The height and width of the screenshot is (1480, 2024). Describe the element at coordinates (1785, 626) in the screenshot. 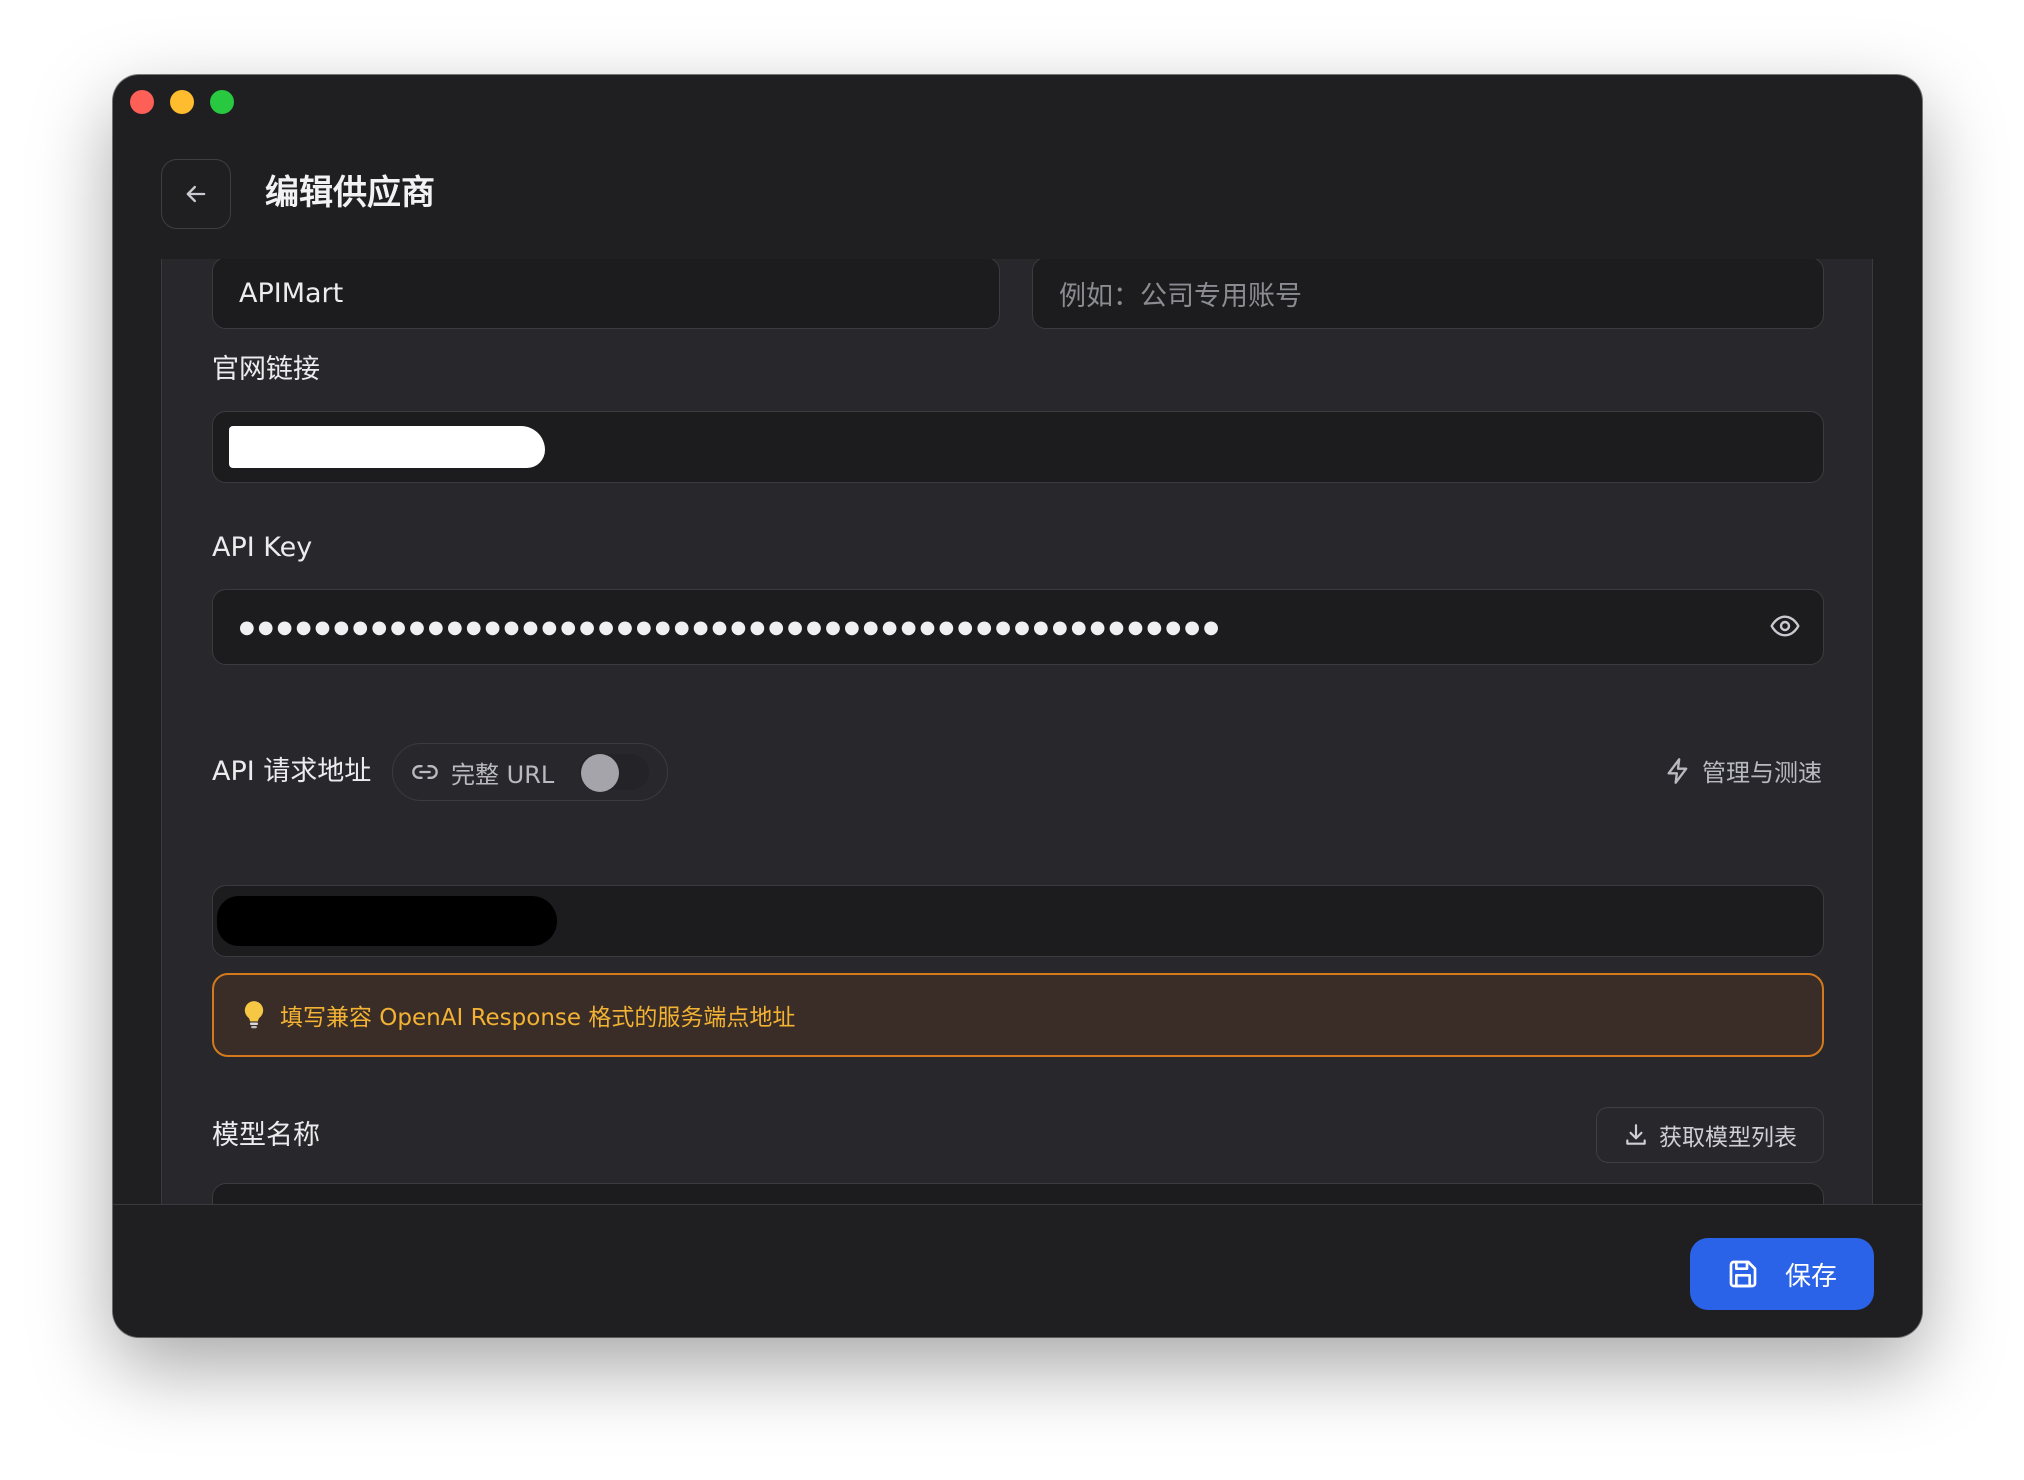

I see `eye-icon` at that location.